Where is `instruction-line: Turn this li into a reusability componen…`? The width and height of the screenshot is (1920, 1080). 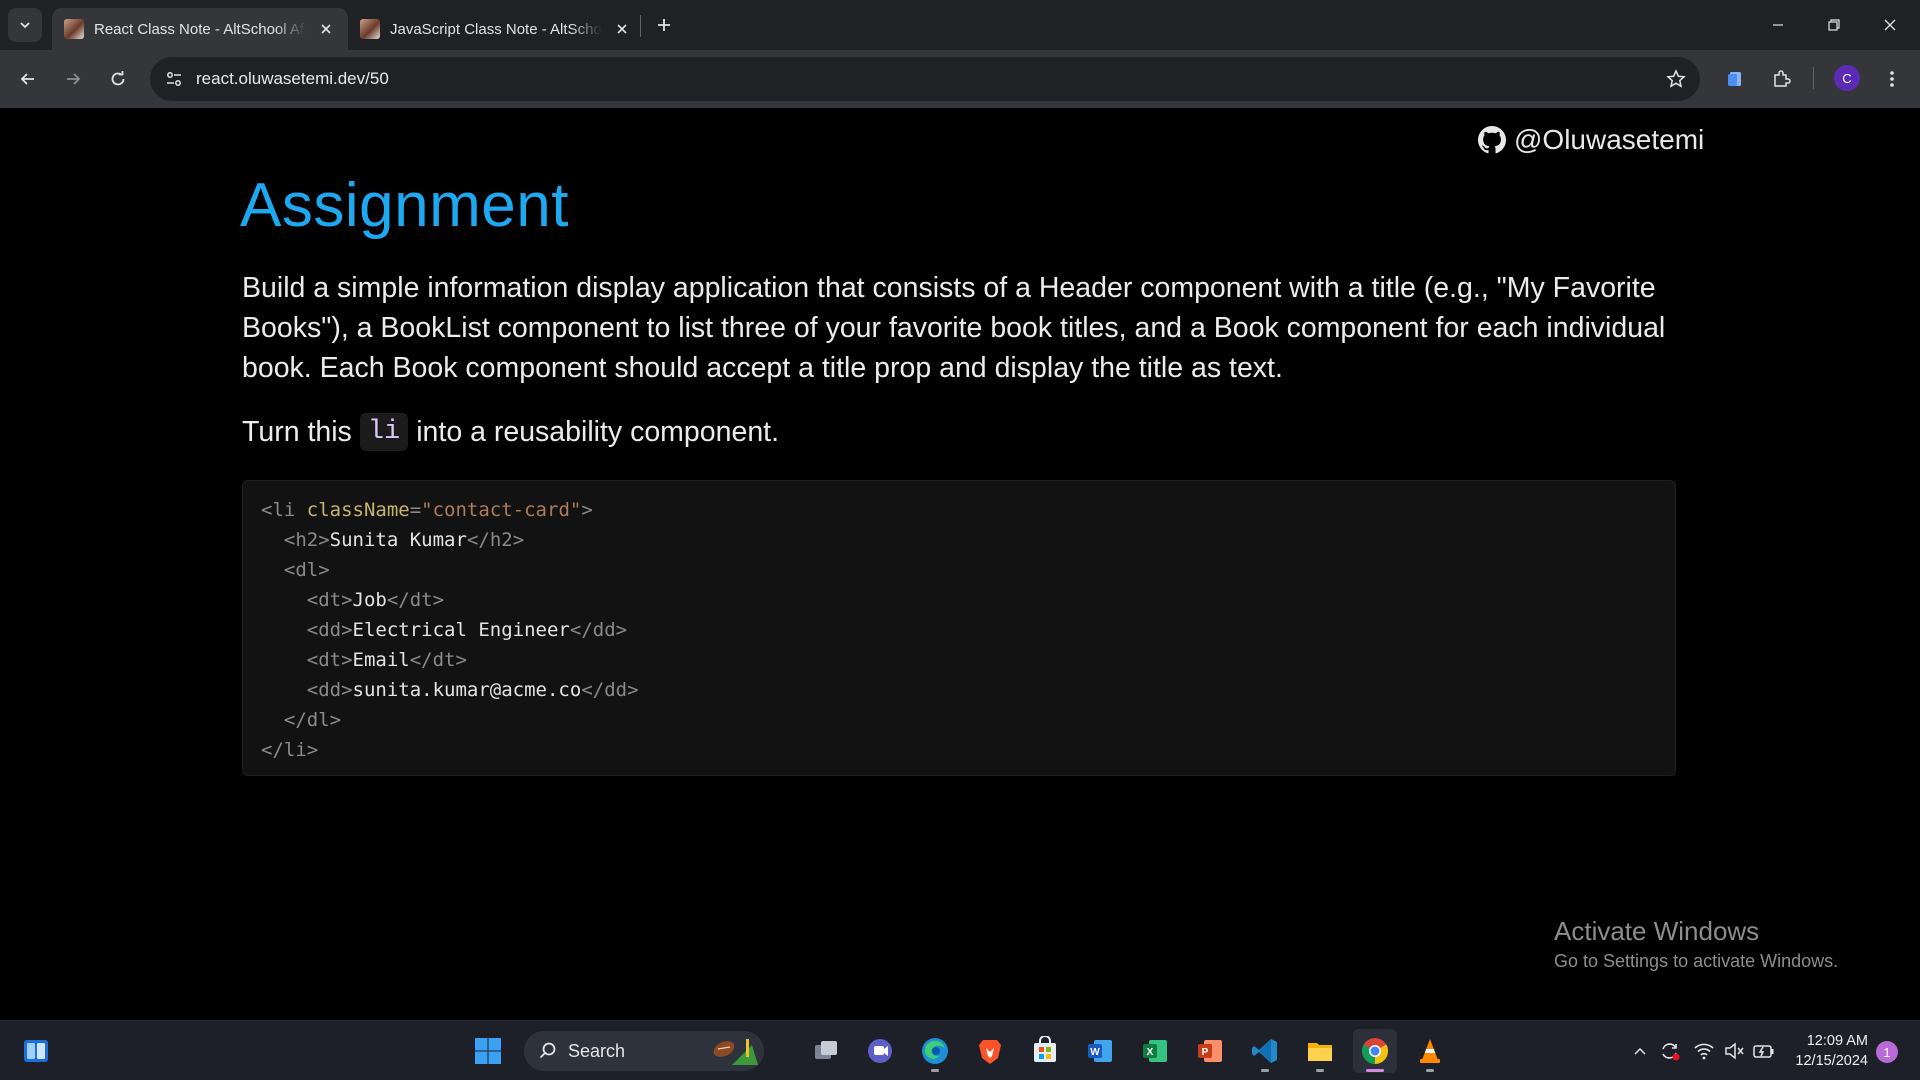
instruction-line: Turn this li into a reusability componen… is located at coordinates (510, 432).